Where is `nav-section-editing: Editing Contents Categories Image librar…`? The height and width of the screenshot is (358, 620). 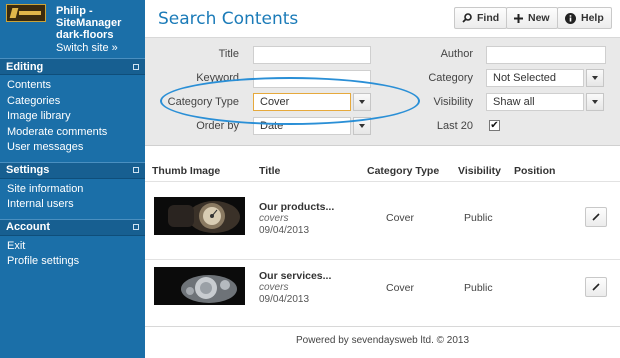
nav-section-editing: Editing Contents Categories Image librar… is located at coordinates (72, 110).